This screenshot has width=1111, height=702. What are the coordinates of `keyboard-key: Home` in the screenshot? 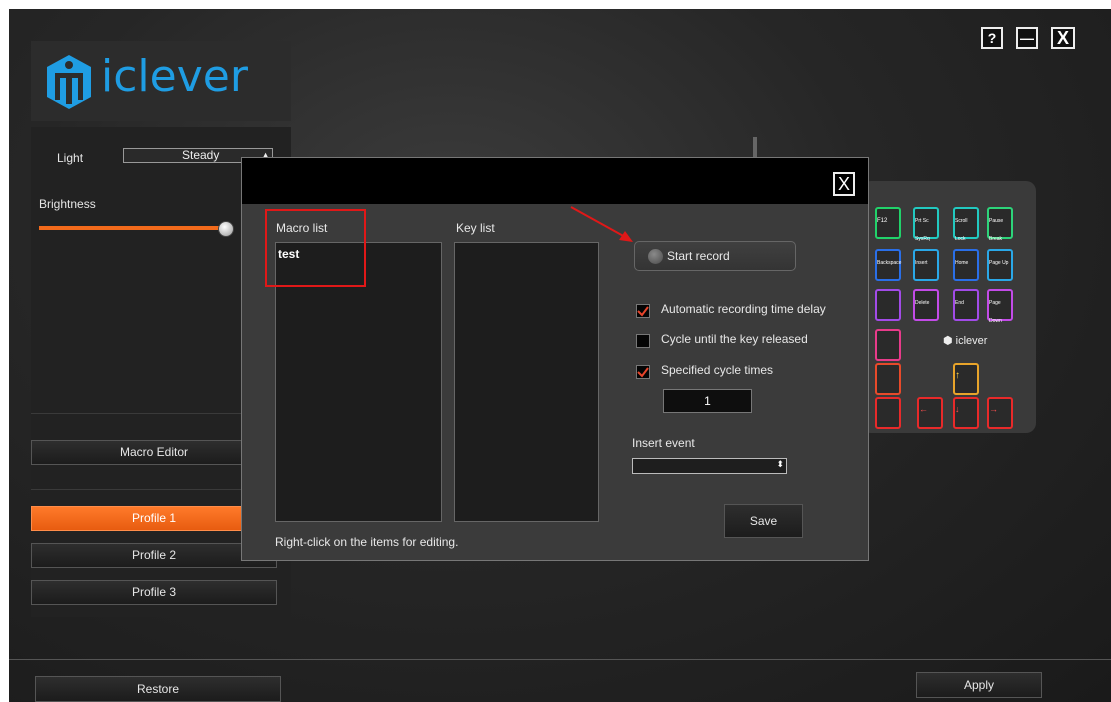 It's located at (966, 265).